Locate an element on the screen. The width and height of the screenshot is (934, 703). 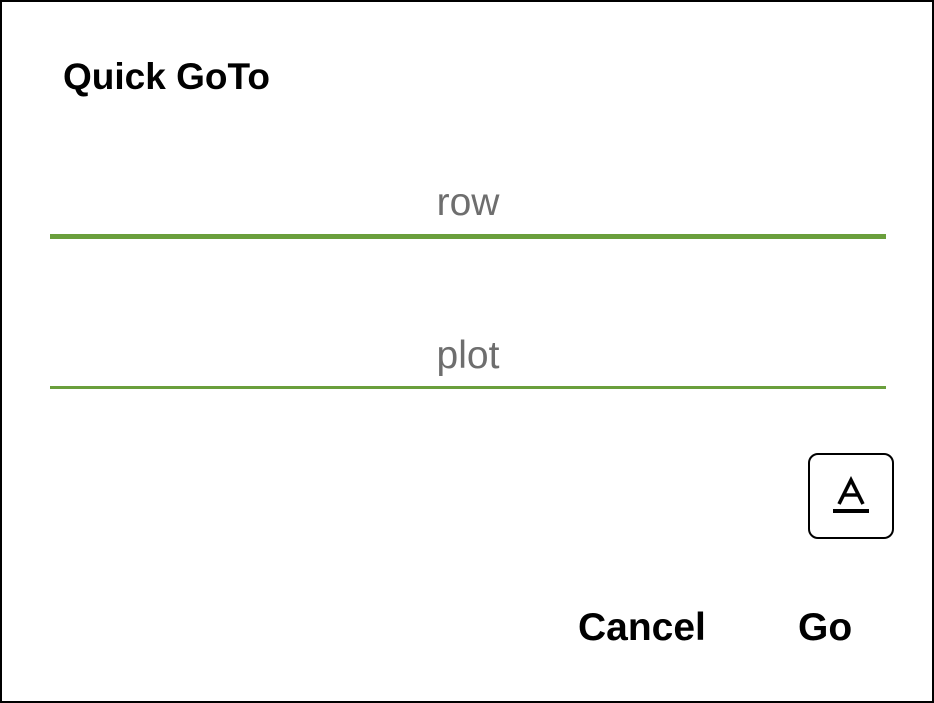
go-button: Go is located at coordinates (828, 628).